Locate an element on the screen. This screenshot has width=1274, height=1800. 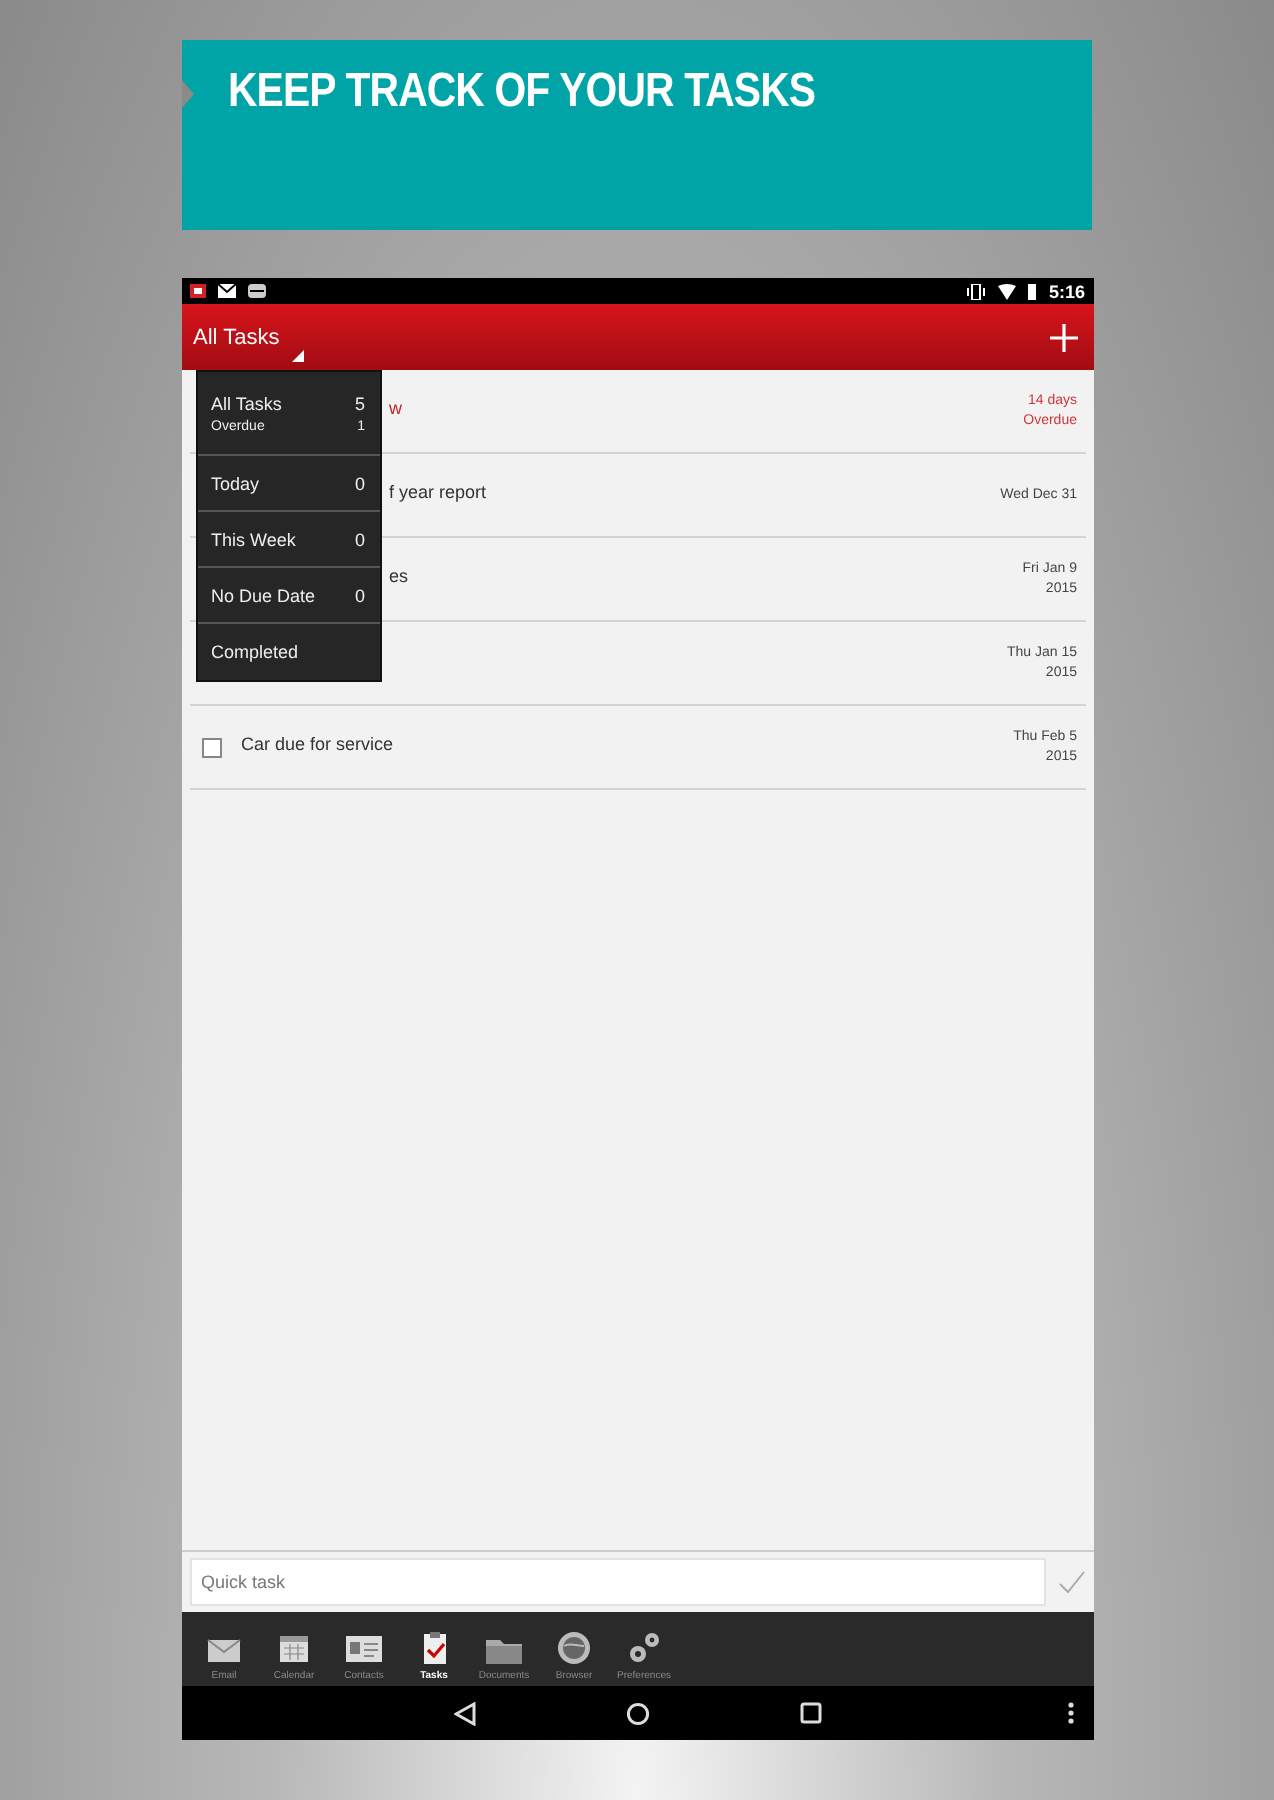
filter-menu-item: Completed is located at coordinates (288, 652).